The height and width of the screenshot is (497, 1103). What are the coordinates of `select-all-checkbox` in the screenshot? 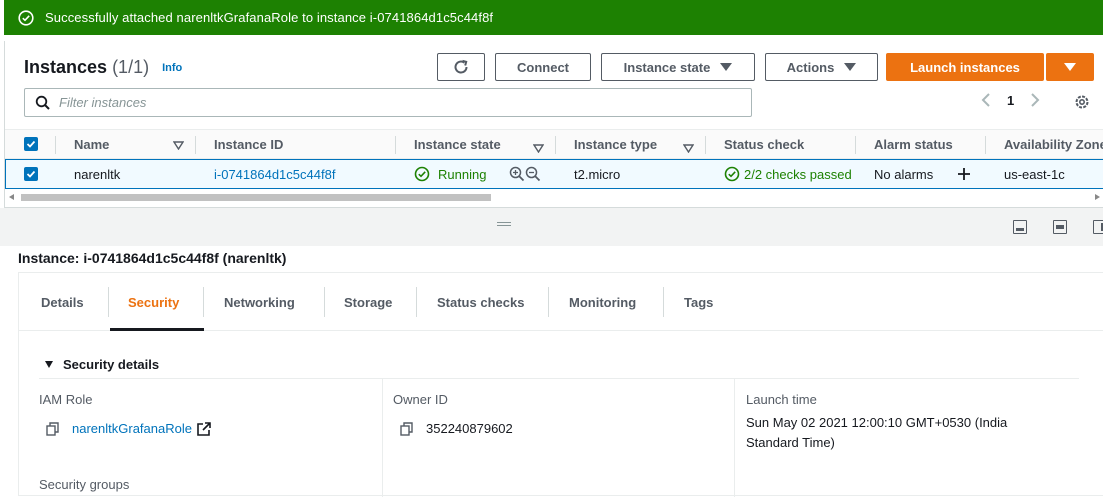 It's located at (31, 144).